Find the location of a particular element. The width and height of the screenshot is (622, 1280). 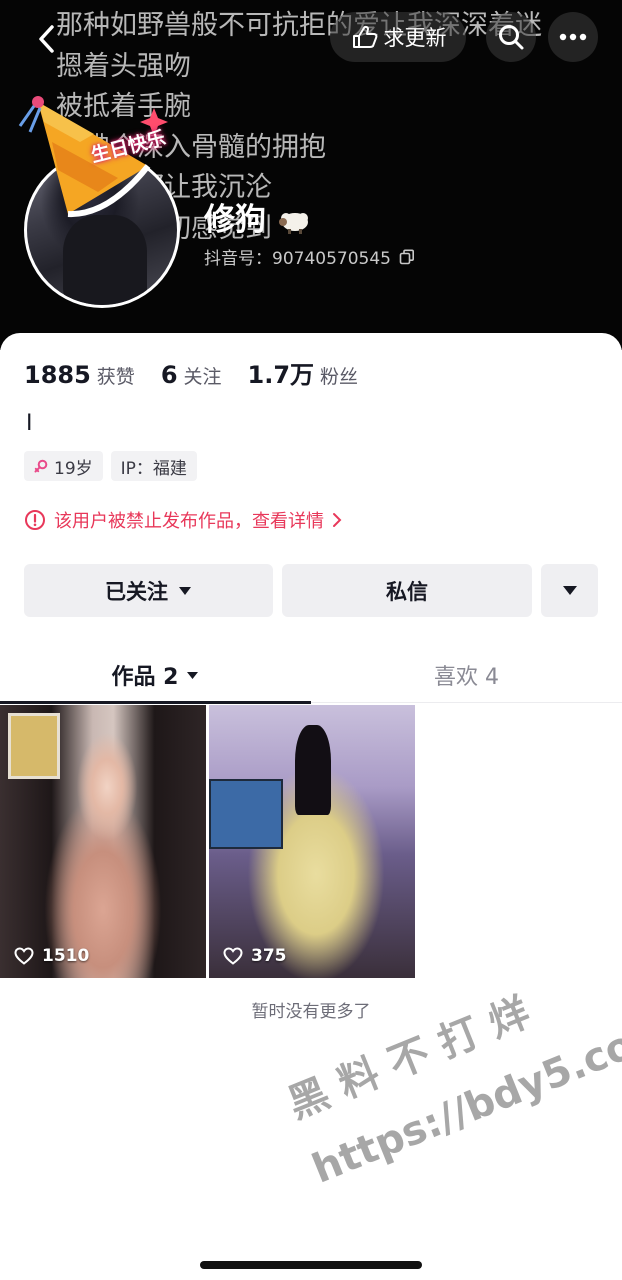

message-button: 私信 is located at coordinates (407, 590).